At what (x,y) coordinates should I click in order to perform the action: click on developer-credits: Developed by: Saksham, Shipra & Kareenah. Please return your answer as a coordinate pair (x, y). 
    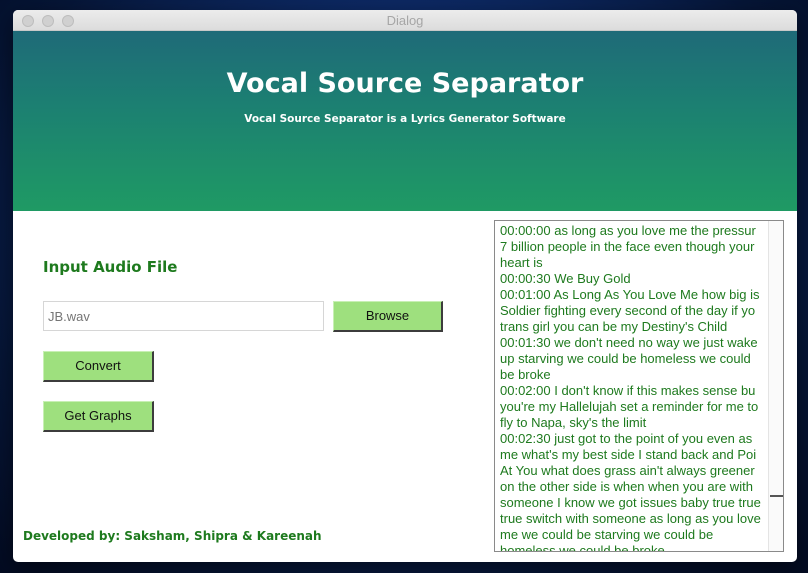
    Looking at the image, I should click on (172, 536).